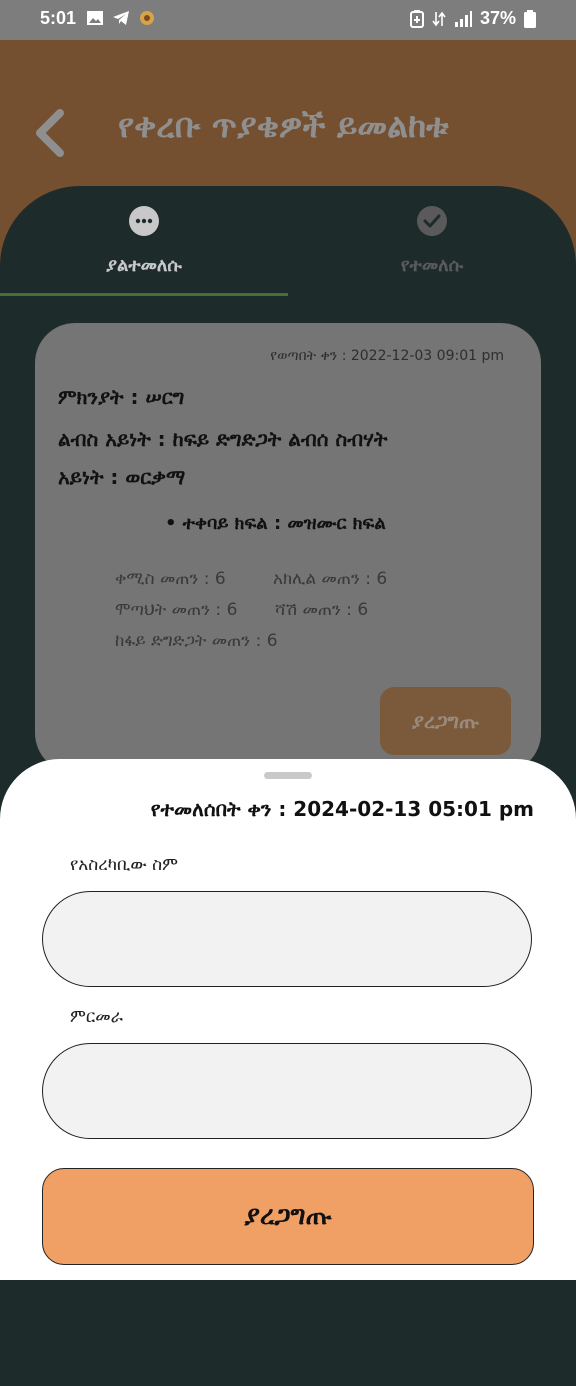 This screenshot has width=576, height=1386. I want to click on quantity-item: አክሊል መጠን : 6, so click(330, 579).